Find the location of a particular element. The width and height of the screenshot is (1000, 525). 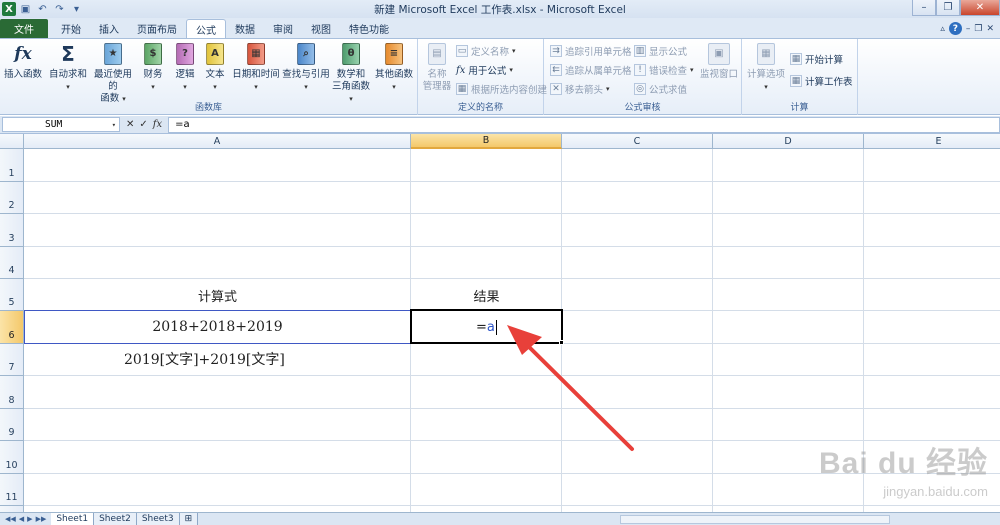

select-all-corner is located at coordinates (12, 141).